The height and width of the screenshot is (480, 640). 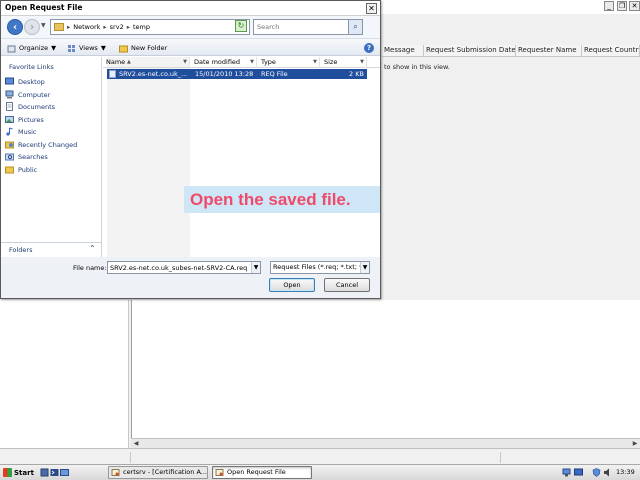 I want to click on powershell-icon, so click(x=54, y=472).